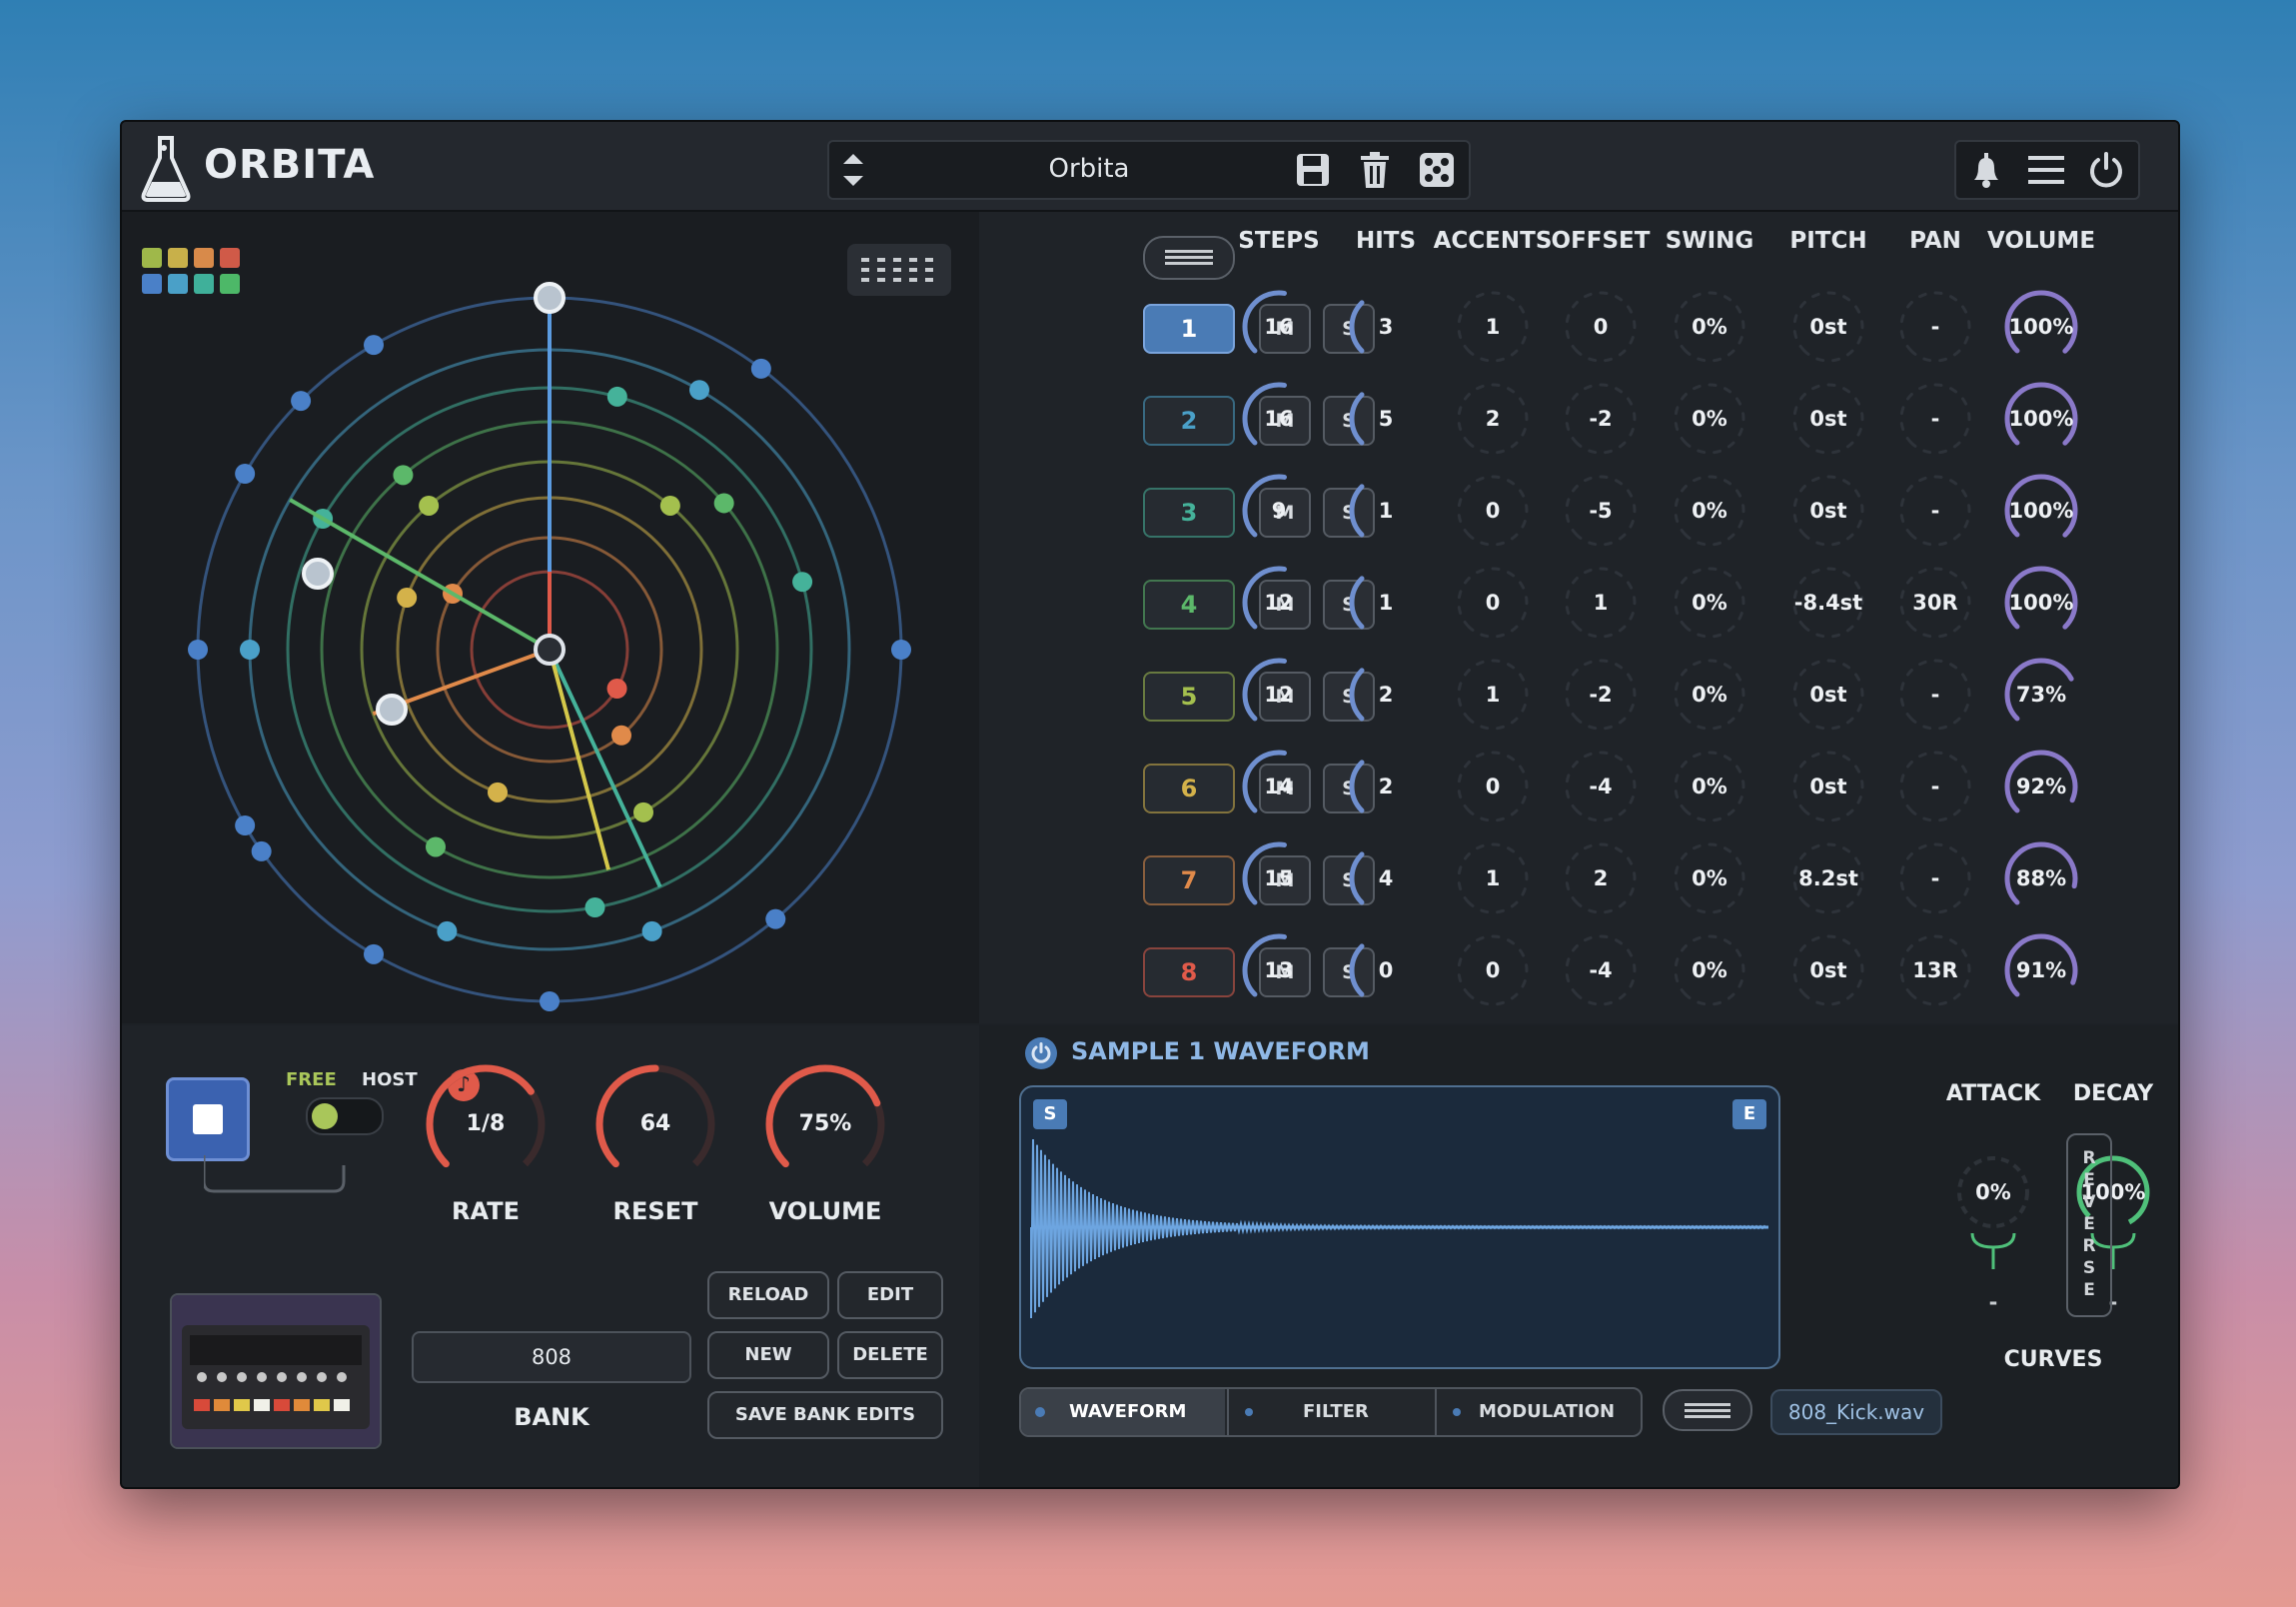 Image resolution: width=2296 pixels, height=1607 pixels. Describe the element at coordinates (1493, 786) in the screenshot. I see `accents-knob-6: 0` at that location.